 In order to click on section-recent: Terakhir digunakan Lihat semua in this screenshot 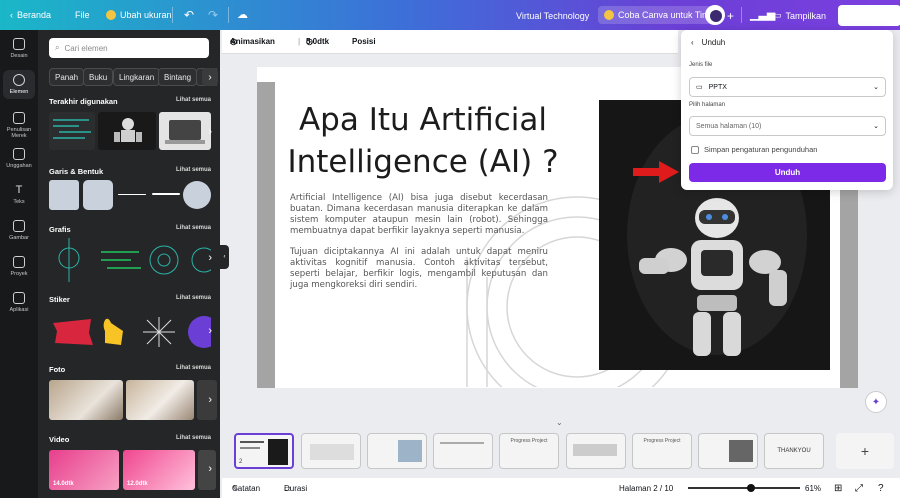, I will do `click(130, 101)`.